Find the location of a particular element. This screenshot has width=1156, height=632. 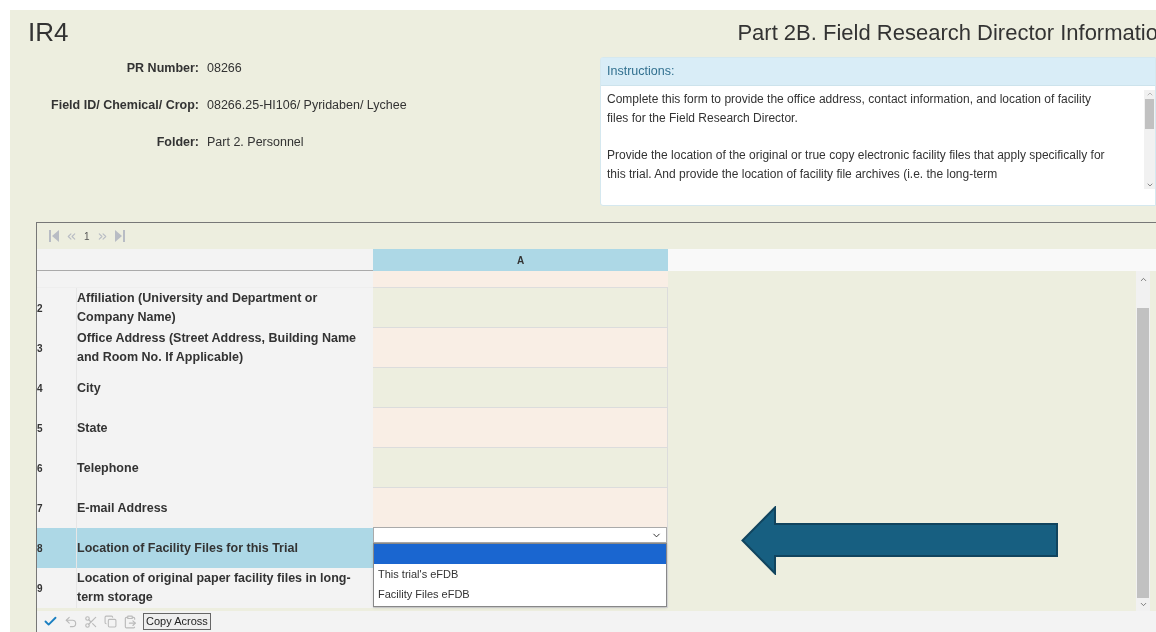

row-label: State is located at coordinates (93, 428).